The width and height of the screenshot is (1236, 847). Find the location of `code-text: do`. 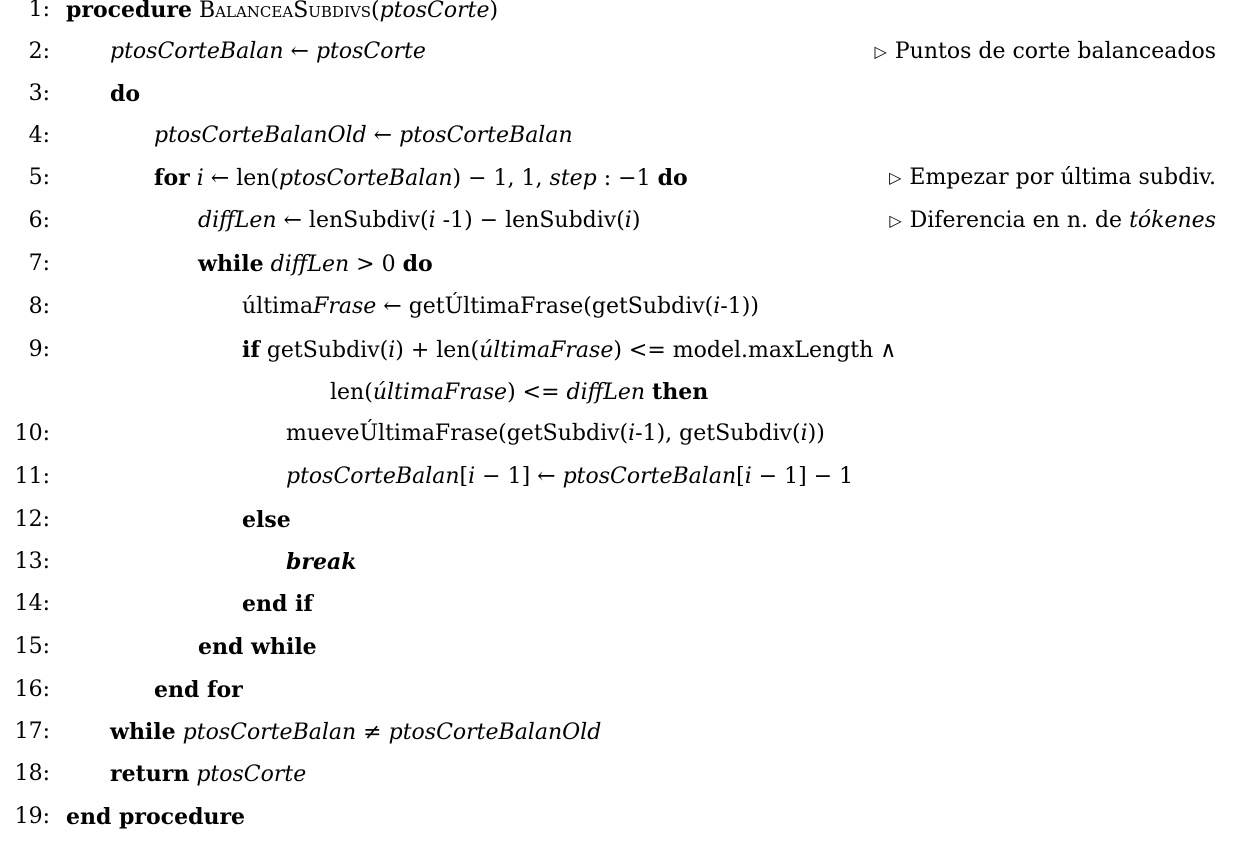

code-text: do is located at coordinates (125, 94).